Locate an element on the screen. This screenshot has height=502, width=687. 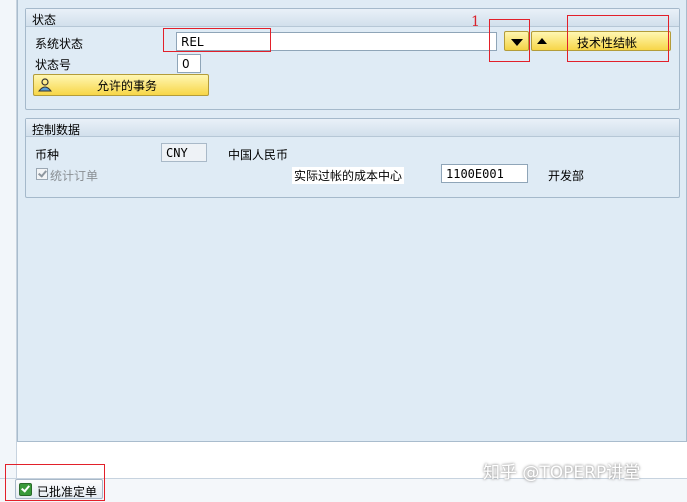
annotation-number: 1 is located at coordinates (475, 22).